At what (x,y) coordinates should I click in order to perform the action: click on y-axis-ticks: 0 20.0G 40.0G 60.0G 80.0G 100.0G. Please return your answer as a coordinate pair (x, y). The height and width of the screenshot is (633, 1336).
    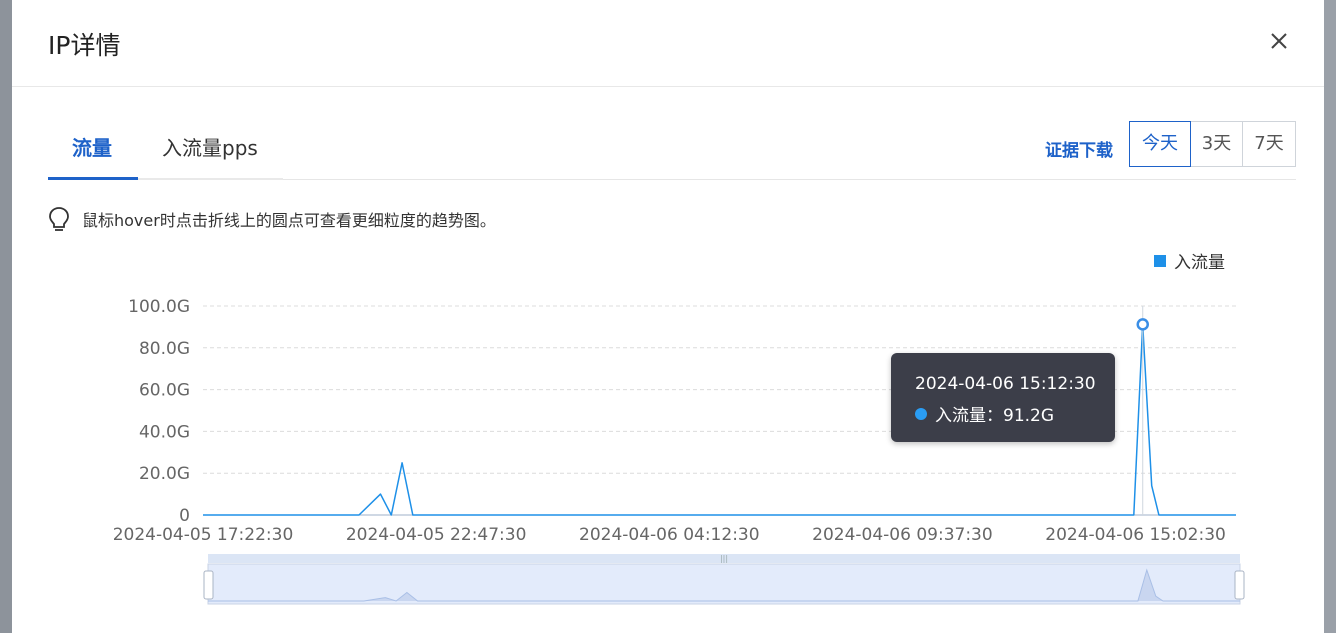
    Looking at the image, I should click on (159, 411).